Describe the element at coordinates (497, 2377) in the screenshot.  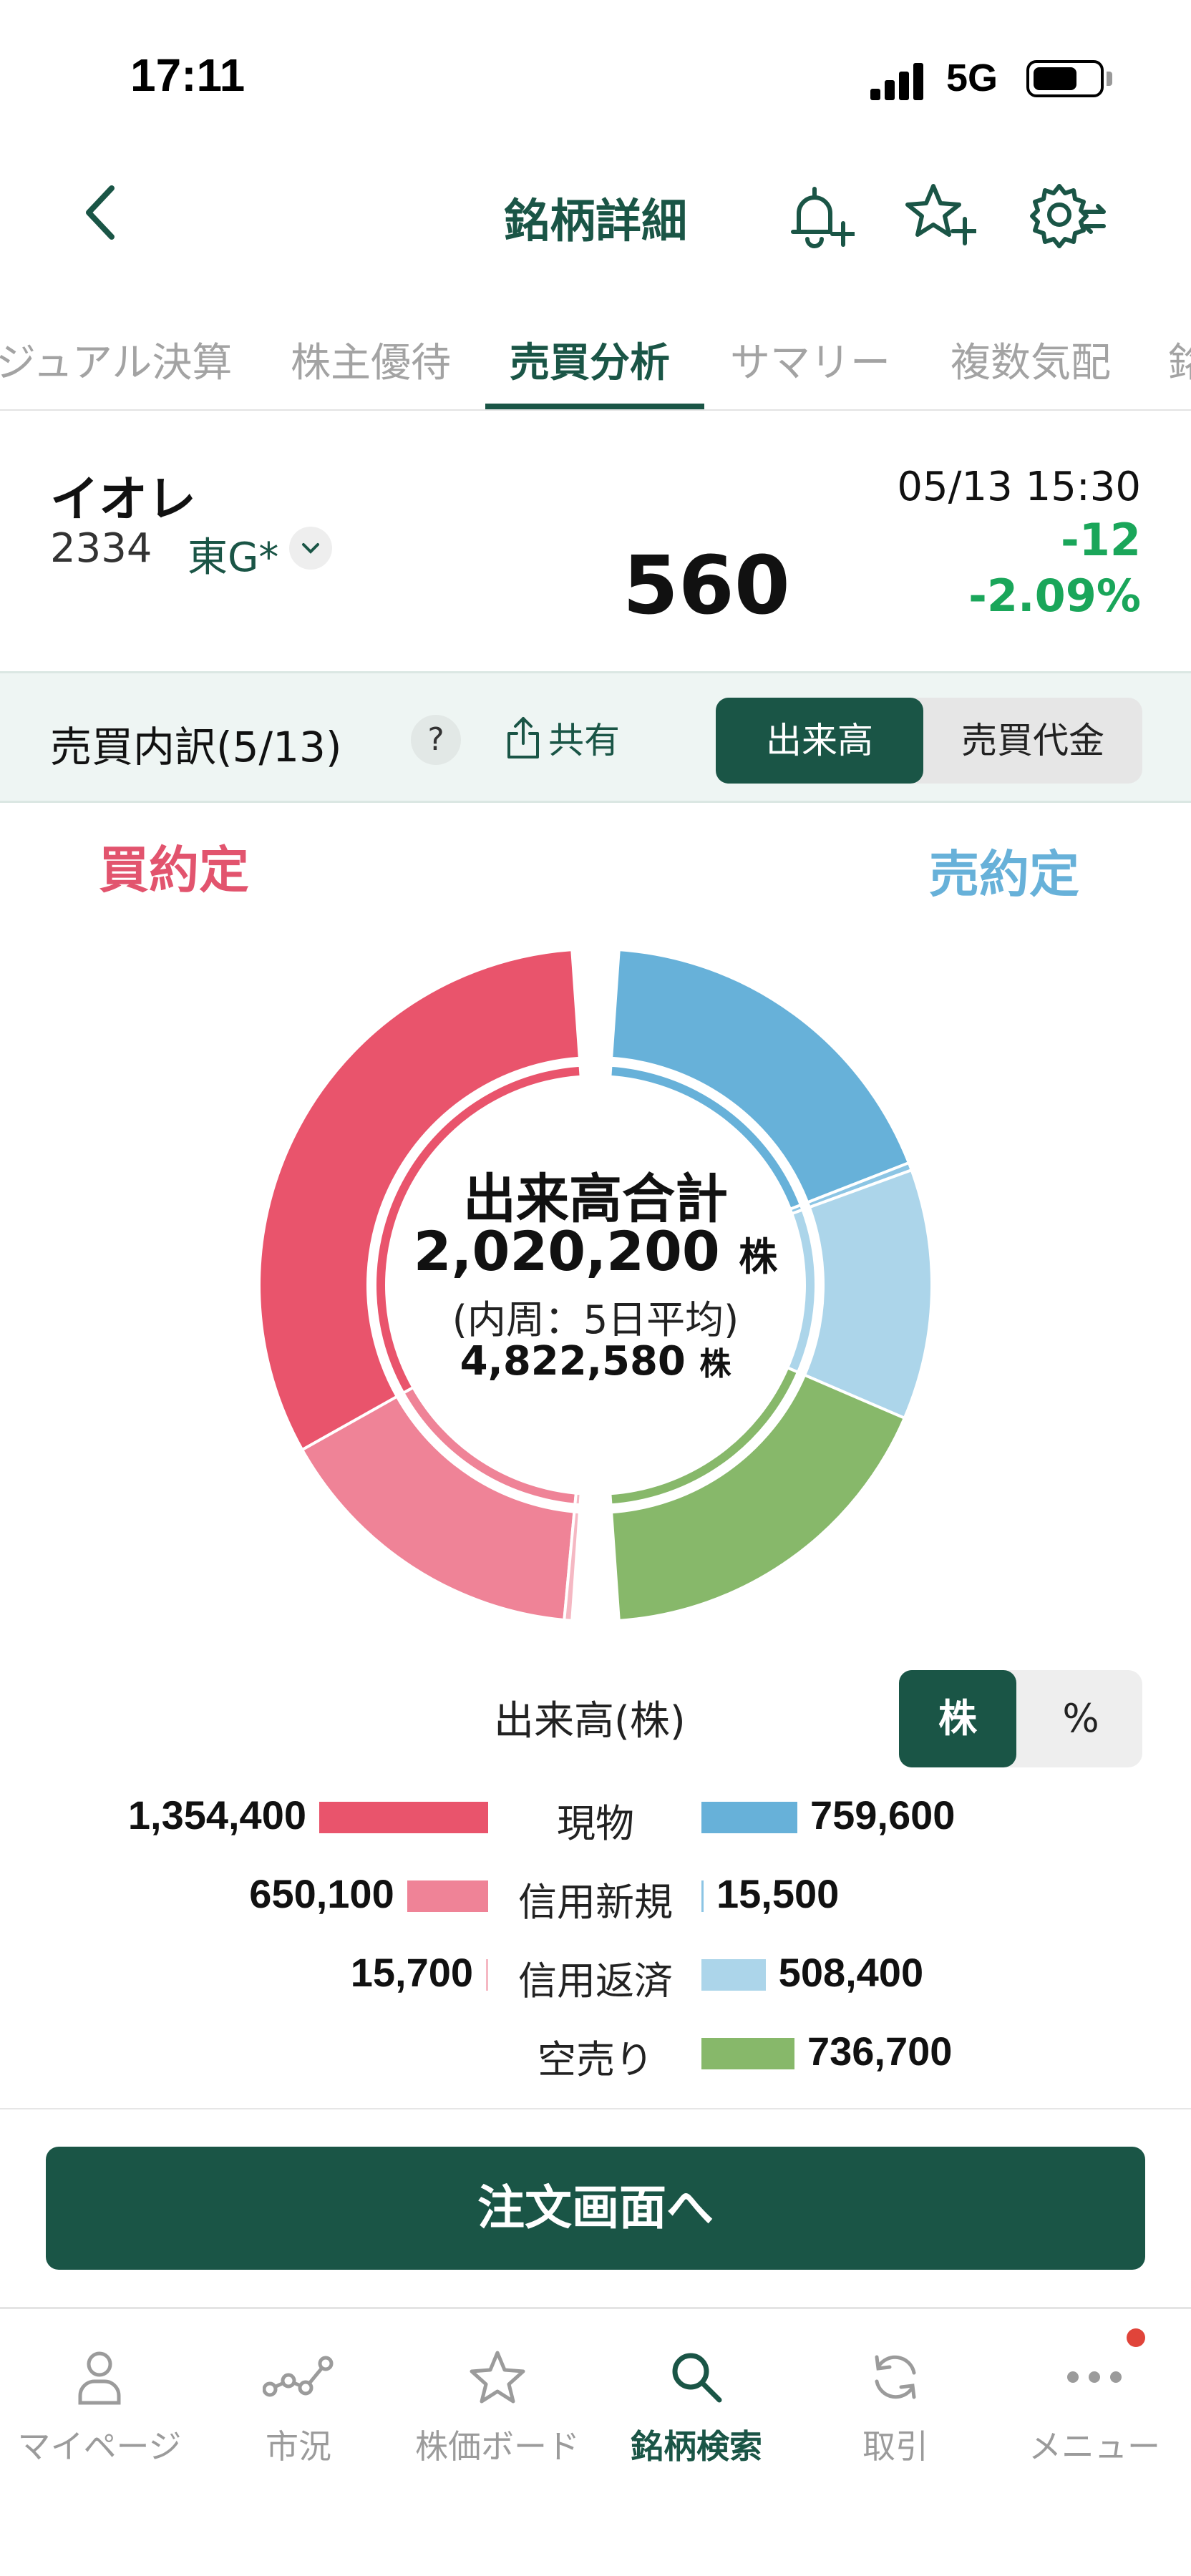
I see `star-icon` at that location.